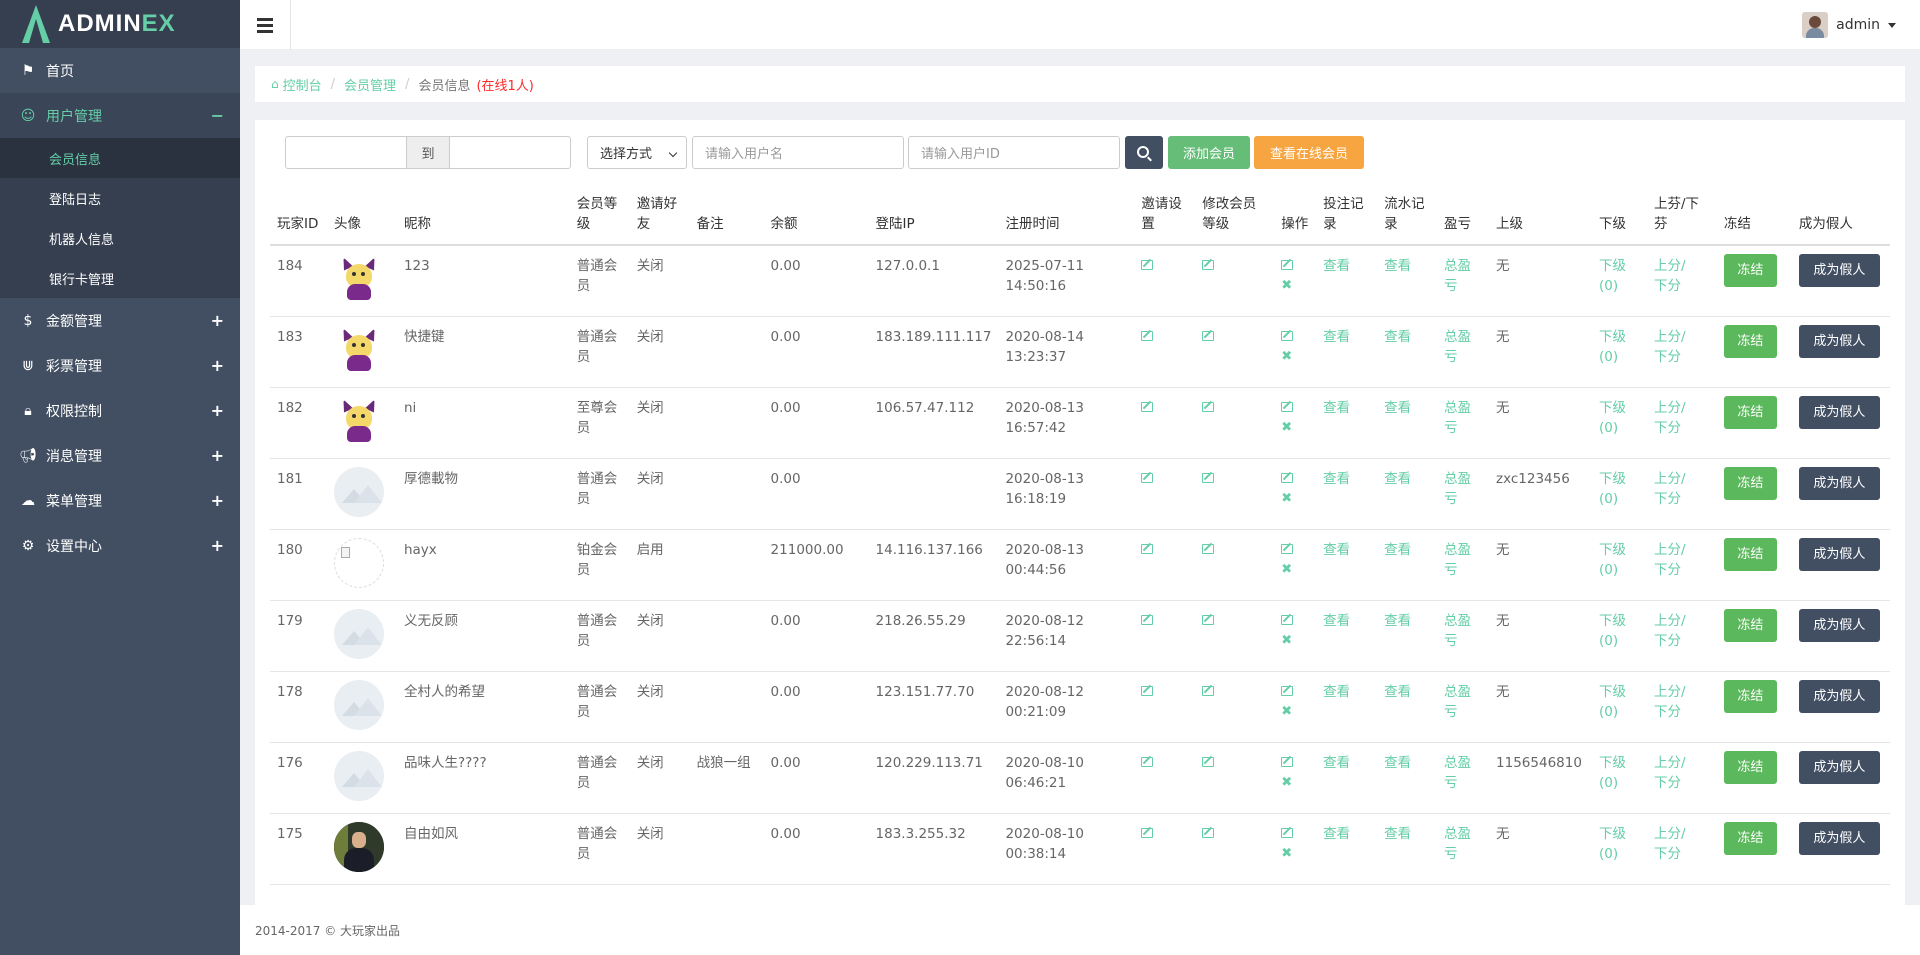 This screenshot has width=1920, height=955. I want to click on menu-toggle-icon, so click(265, 25).